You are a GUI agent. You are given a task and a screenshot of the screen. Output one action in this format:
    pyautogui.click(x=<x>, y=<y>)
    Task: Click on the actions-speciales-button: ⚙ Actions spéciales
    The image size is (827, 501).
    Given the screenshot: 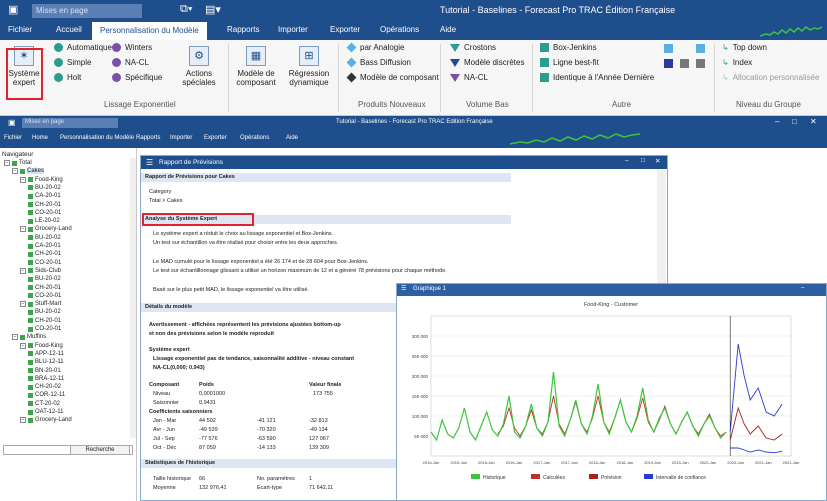 What is the action you would take?
    pyautogui.click(x=199, y=66)
    